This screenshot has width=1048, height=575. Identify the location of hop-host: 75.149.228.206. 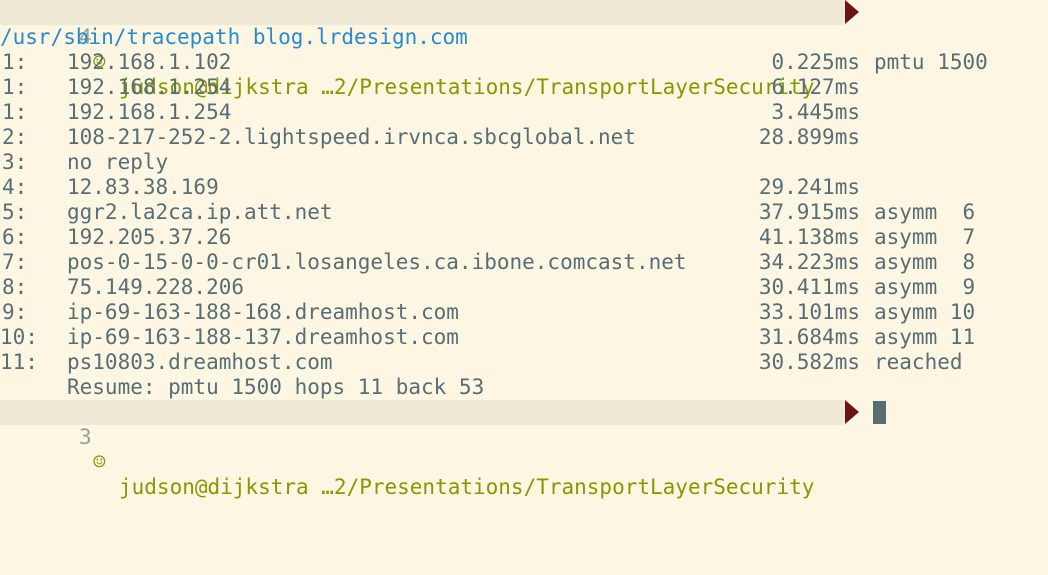
(156, 287).